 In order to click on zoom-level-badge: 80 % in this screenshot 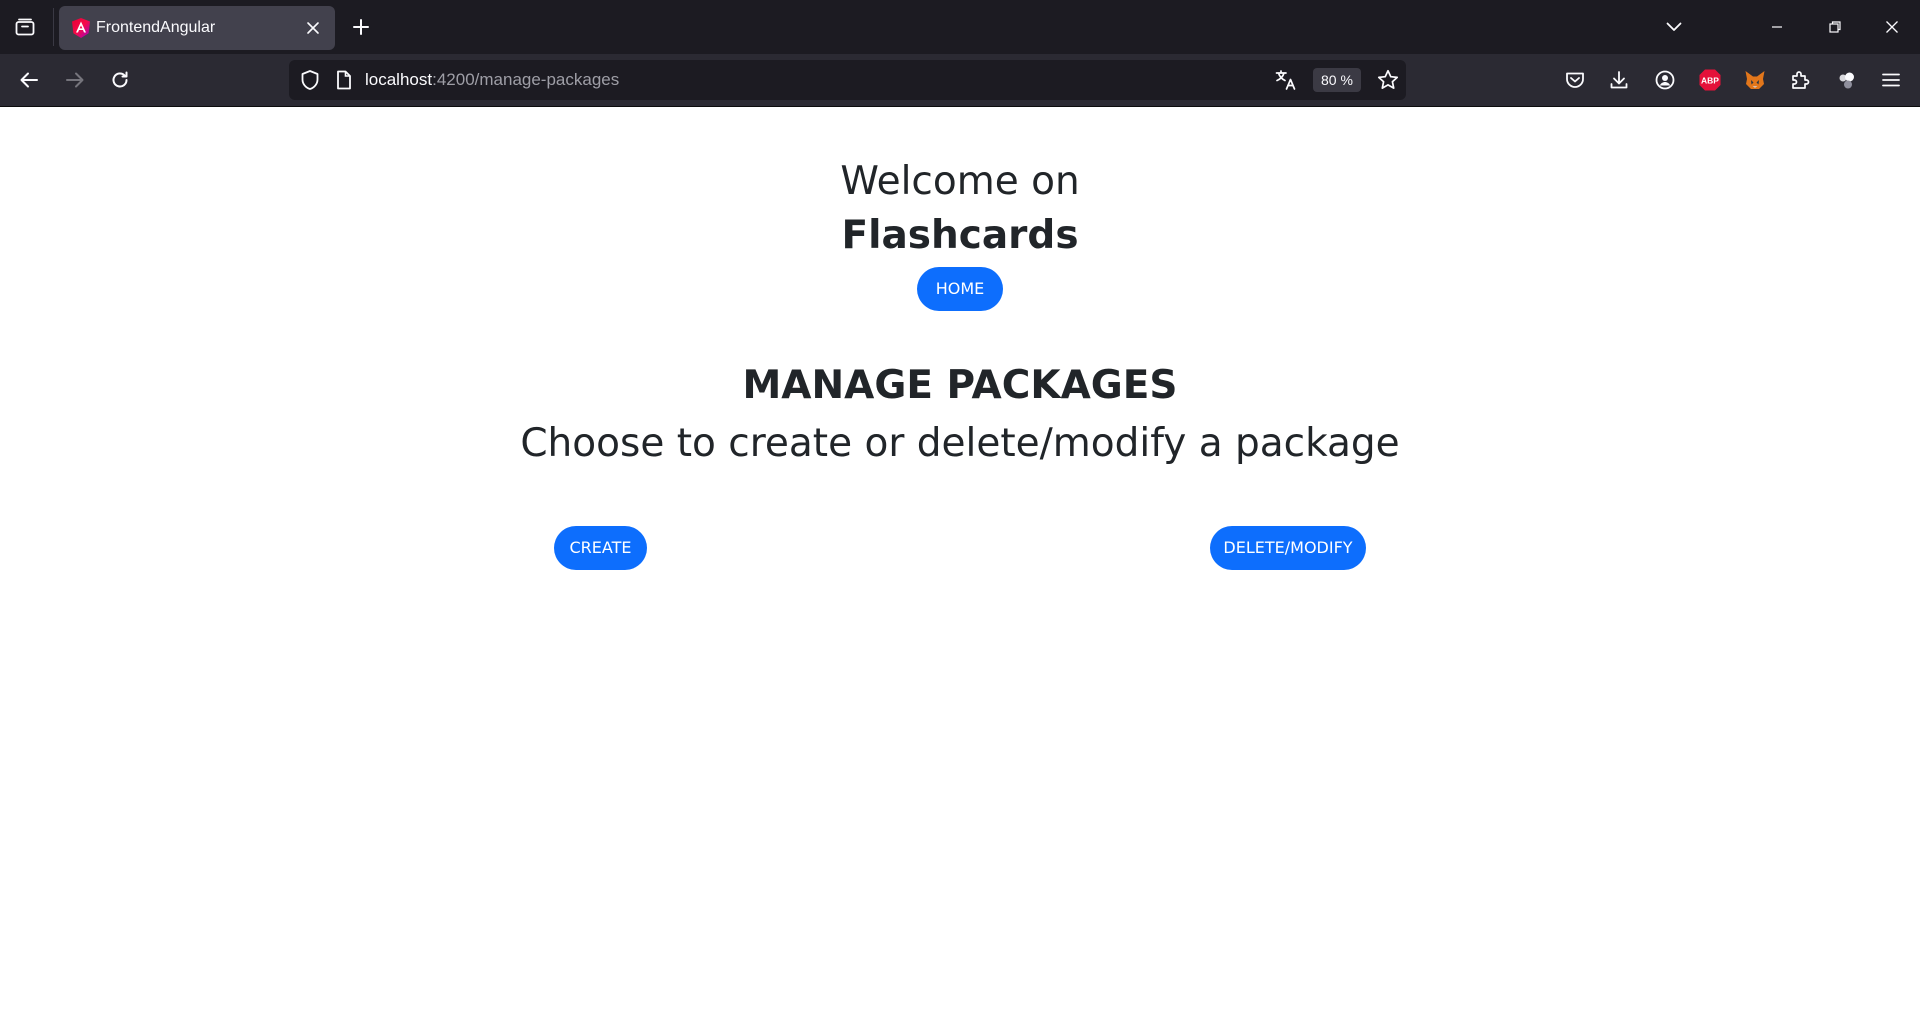, I will do `click(1337, 80)`.